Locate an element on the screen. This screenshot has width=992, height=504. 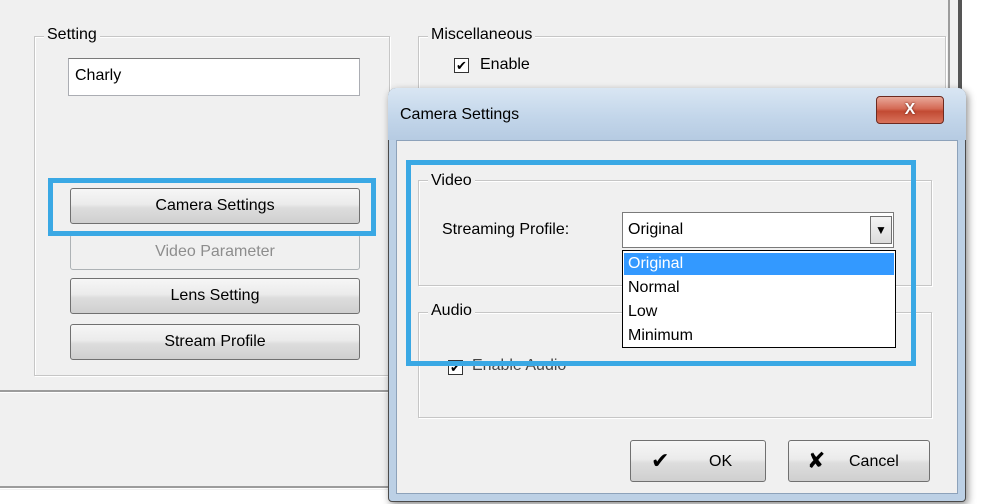
close-button: X is located at coordinates (910, 110).